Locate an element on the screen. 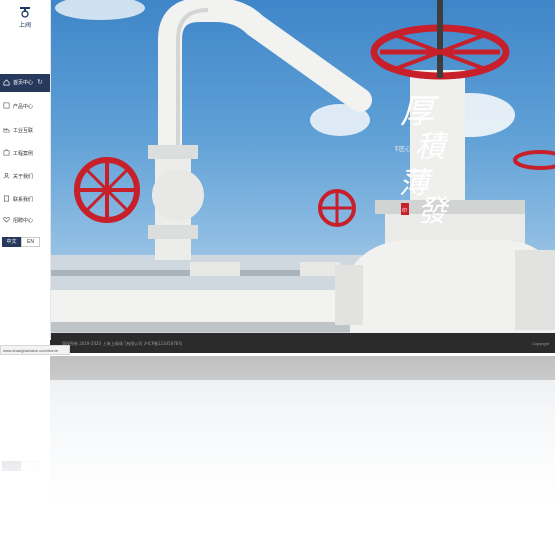 This screenshot has height=555, width=555. headline-char-4: 發 is located at coordinates (434, 209).